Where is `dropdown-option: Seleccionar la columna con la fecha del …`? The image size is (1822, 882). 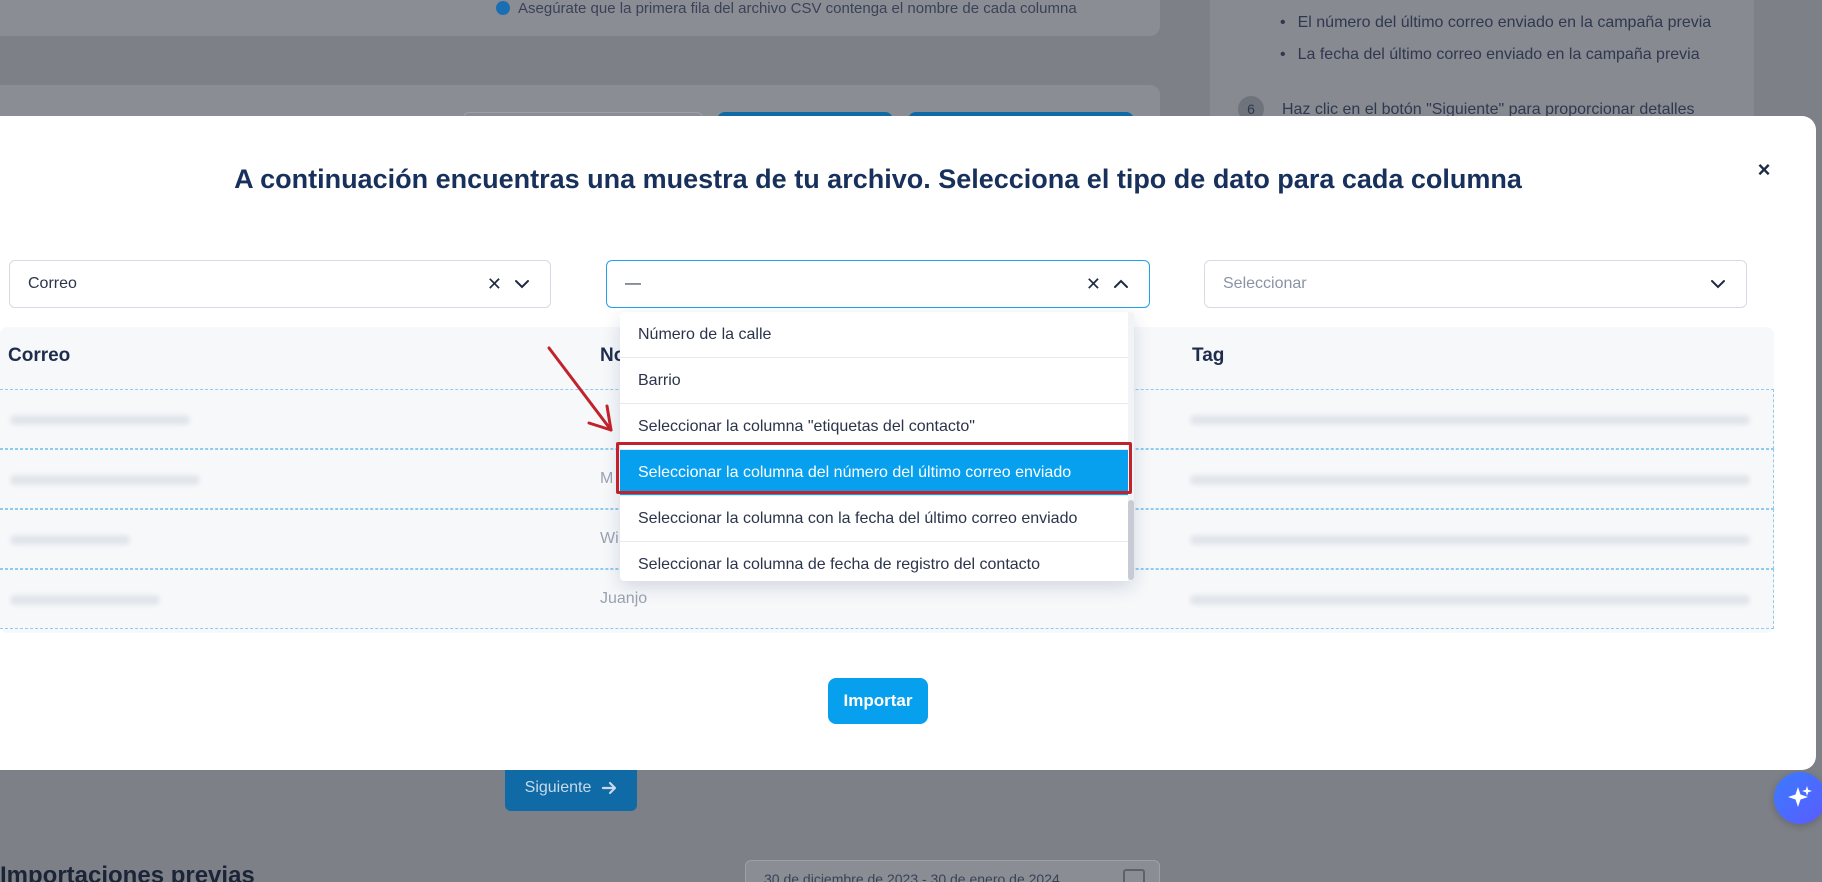 dropdown-option: Seleccionar la columna con la fecha del … is located at coordinates (874, 519).